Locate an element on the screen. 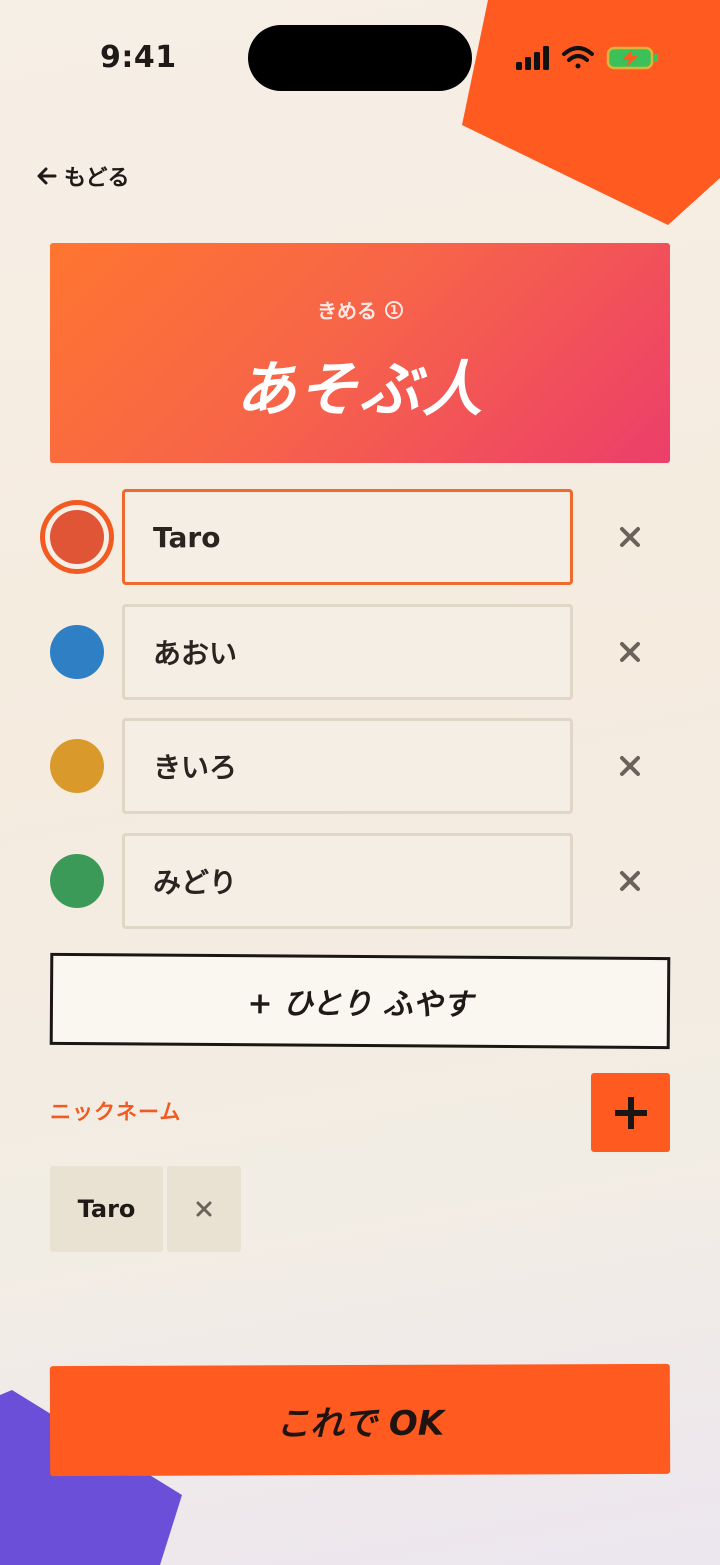  nickname-label: ニックネーム is located at coordinates (116, 1112).